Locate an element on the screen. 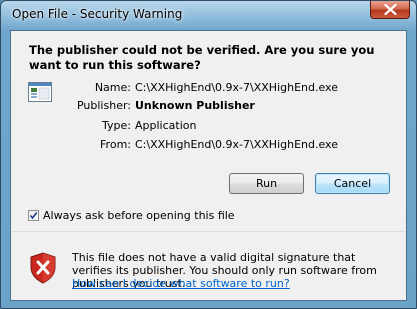 This screenshot has height=309, width=417. close-button is located at coordinates (390, 10).